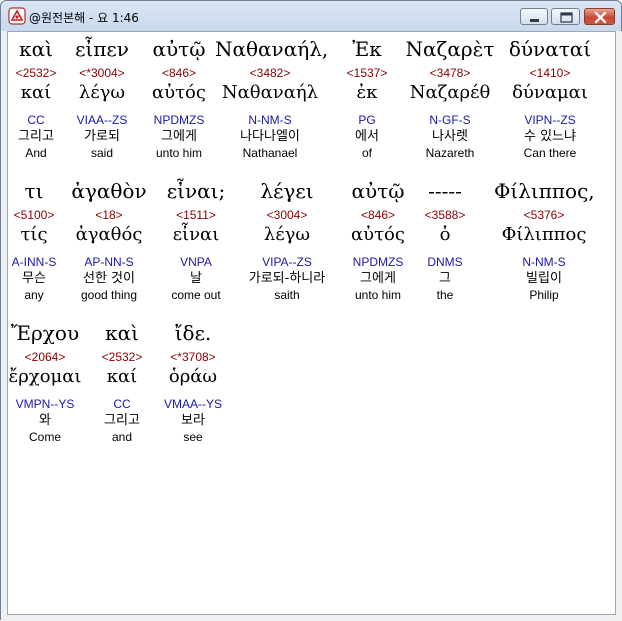 The height and width of the screenshot is (621, 622). Describe the element at coordinates (44, 437) in the screenshot. I see `english-gloss: Come` at that location.